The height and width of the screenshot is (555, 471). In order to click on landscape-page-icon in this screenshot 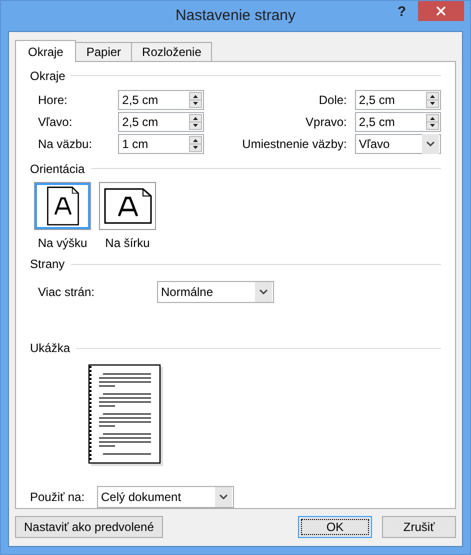, I will do `click(128, 206)`.